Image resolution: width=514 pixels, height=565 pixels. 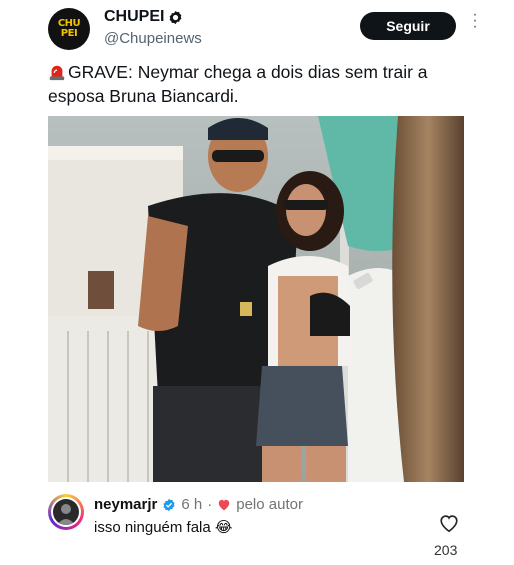 I want to click on account-avatar: CHU PEI, so click(x=69, y=29).